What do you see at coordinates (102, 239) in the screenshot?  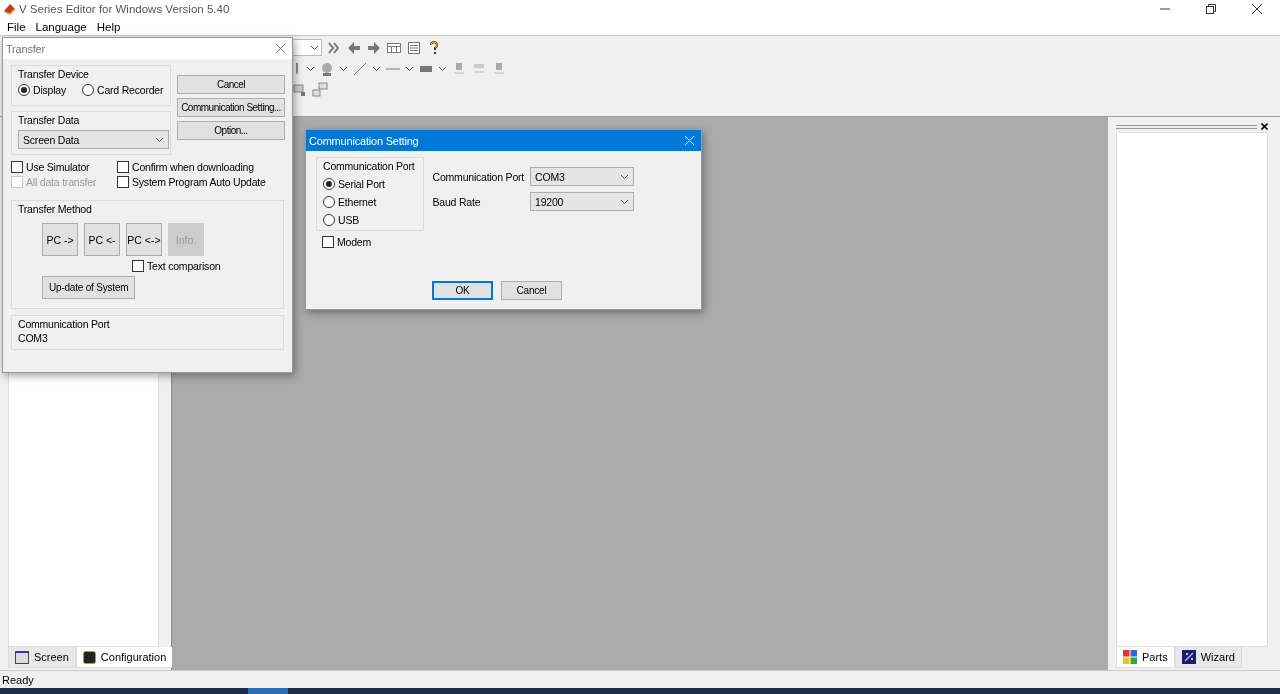 I see `transfer-button: PC <-` at bounding box center [102, 239].